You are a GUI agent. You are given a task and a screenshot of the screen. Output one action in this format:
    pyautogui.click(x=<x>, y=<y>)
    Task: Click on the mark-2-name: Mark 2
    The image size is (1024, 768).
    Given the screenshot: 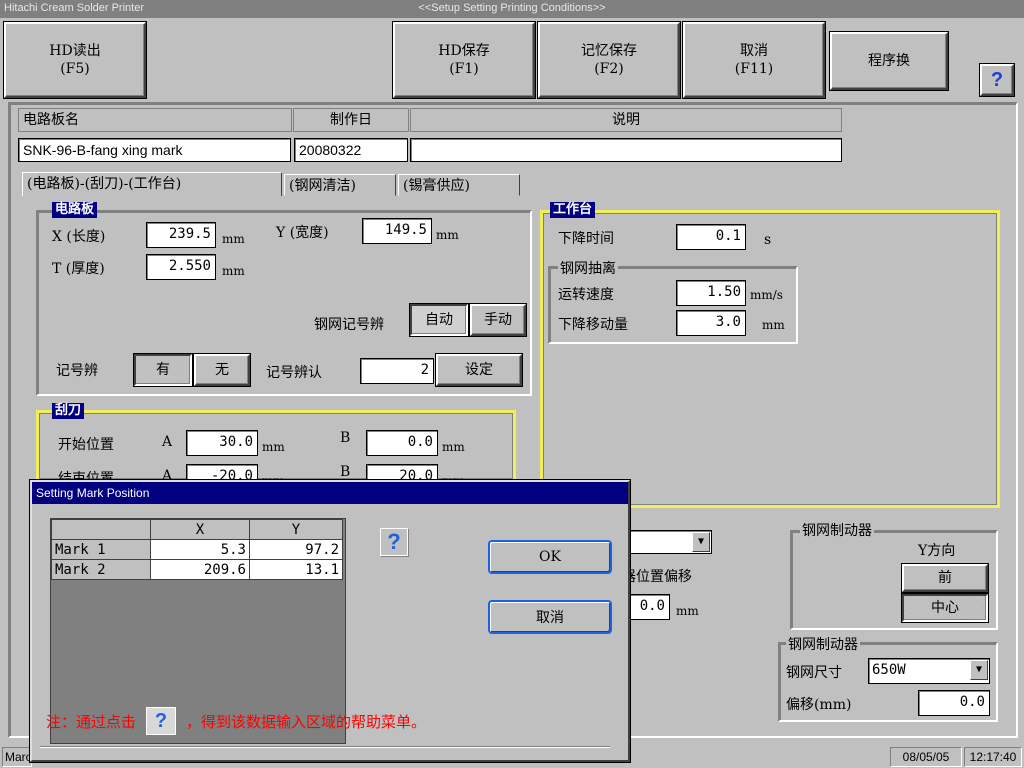 What is the action you would take?
    pyautogui.click(x=101, y=569)
    